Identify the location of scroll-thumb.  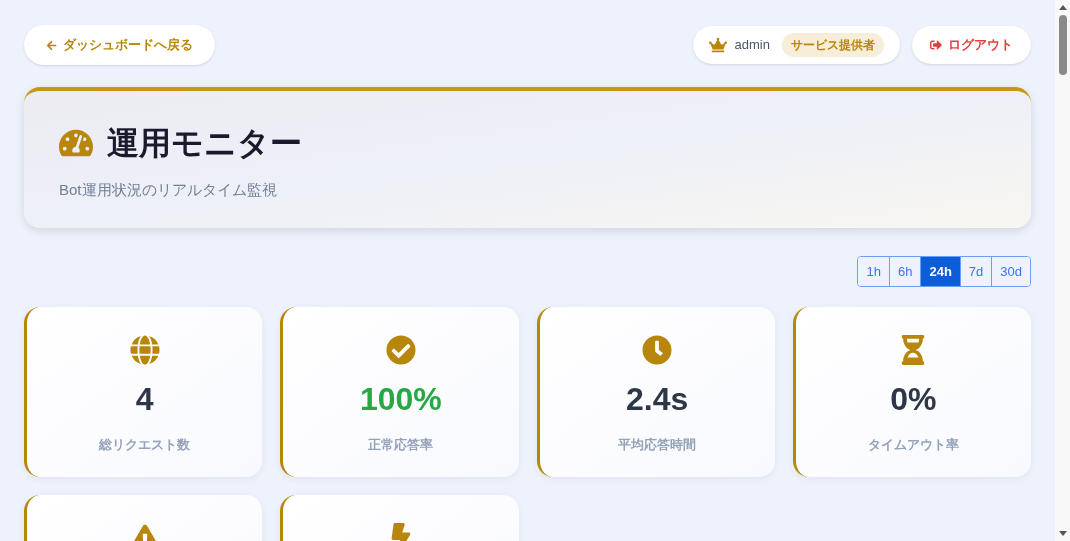
(1062, 45).